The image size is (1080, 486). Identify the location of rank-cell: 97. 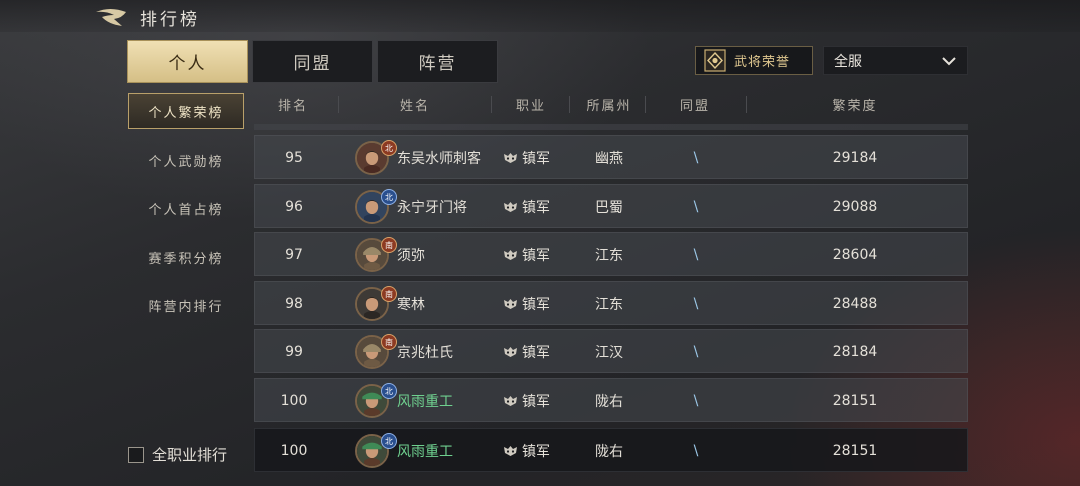
(294, 255).